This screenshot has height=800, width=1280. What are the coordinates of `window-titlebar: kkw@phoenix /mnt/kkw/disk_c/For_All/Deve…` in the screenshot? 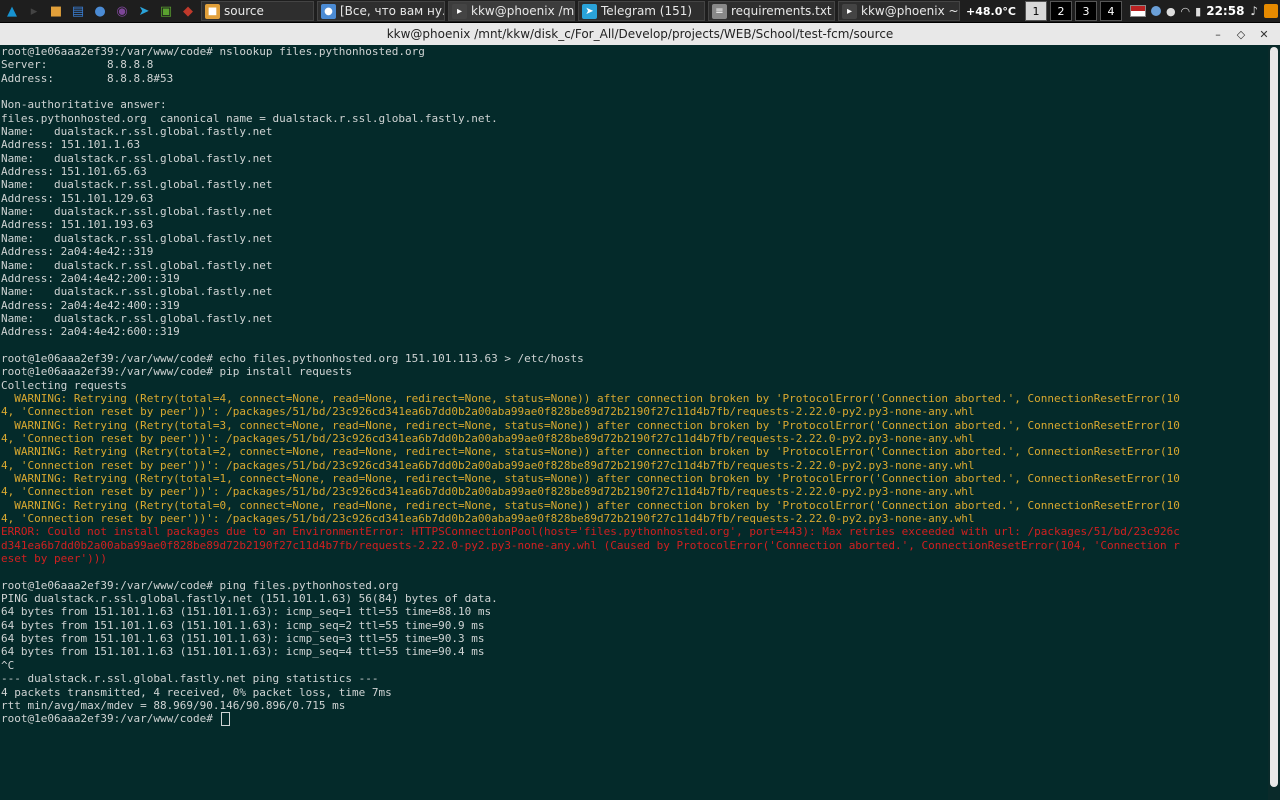 It's located at (640, 34).